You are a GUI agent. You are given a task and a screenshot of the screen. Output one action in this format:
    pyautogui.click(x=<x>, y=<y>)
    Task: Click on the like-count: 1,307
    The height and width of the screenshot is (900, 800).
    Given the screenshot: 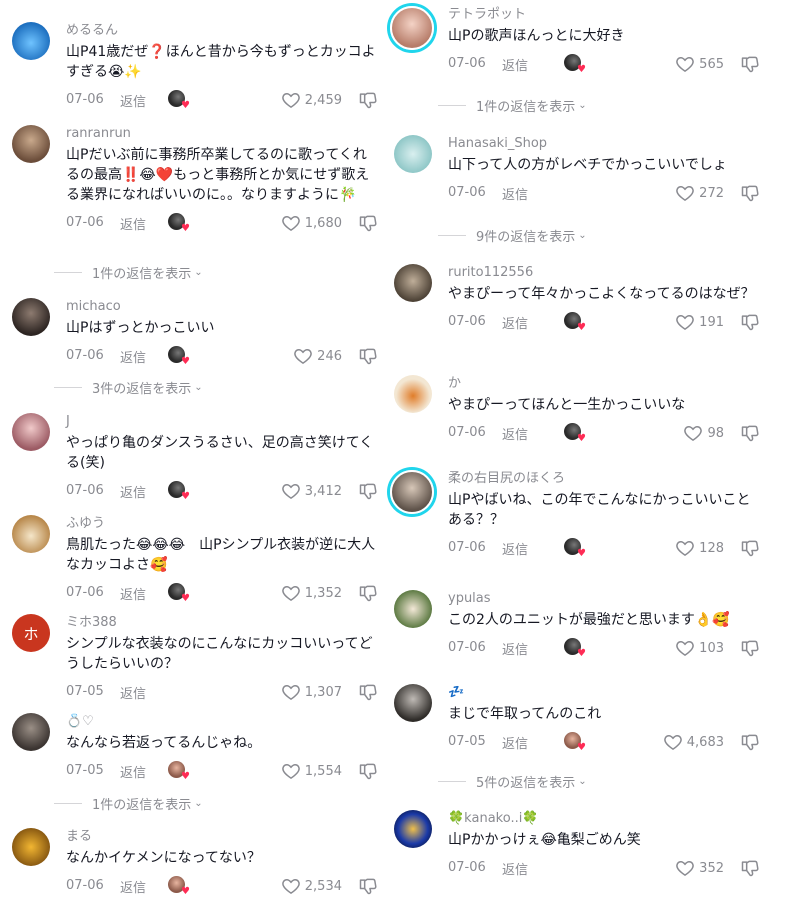 What is the action you would take?
    pyautogui.click(x=323, y=692)
    